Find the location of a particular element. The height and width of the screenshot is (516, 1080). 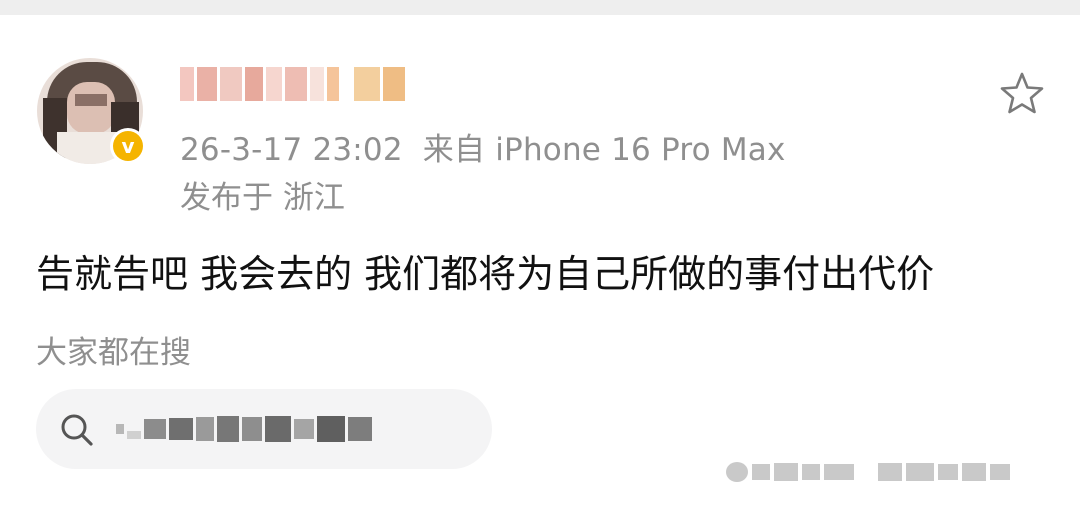

star-outline-icon is located at coordinates (1022, 94).